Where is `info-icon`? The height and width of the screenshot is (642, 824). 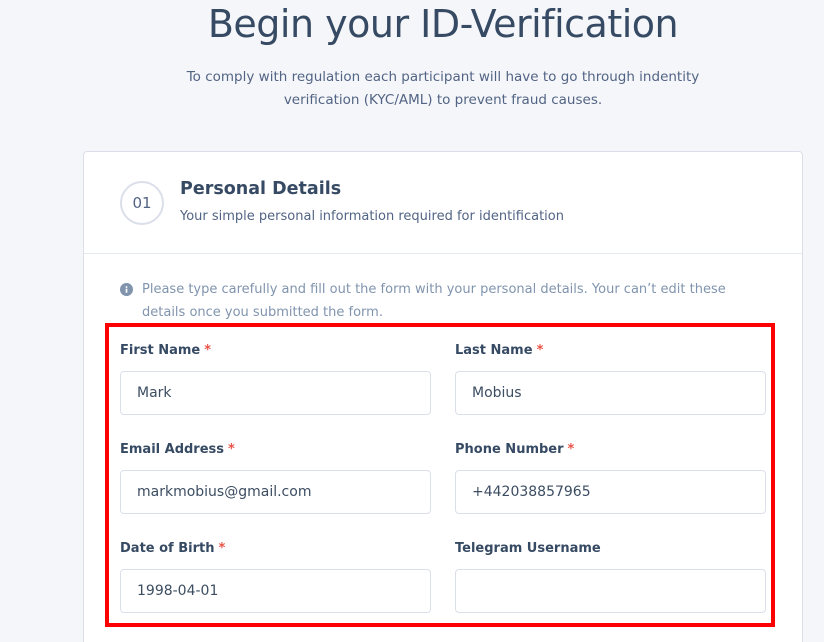 info-icon is located at coordinates (126, 289).